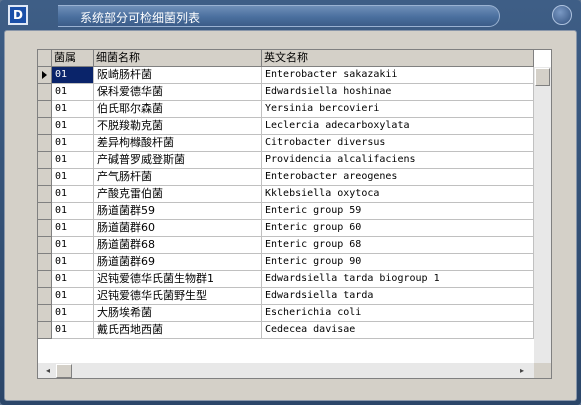  Describe the element at coordinates (286, 370) in the screenshot. I see `horizontal-scrollbar: ◂ ▸` at that location.